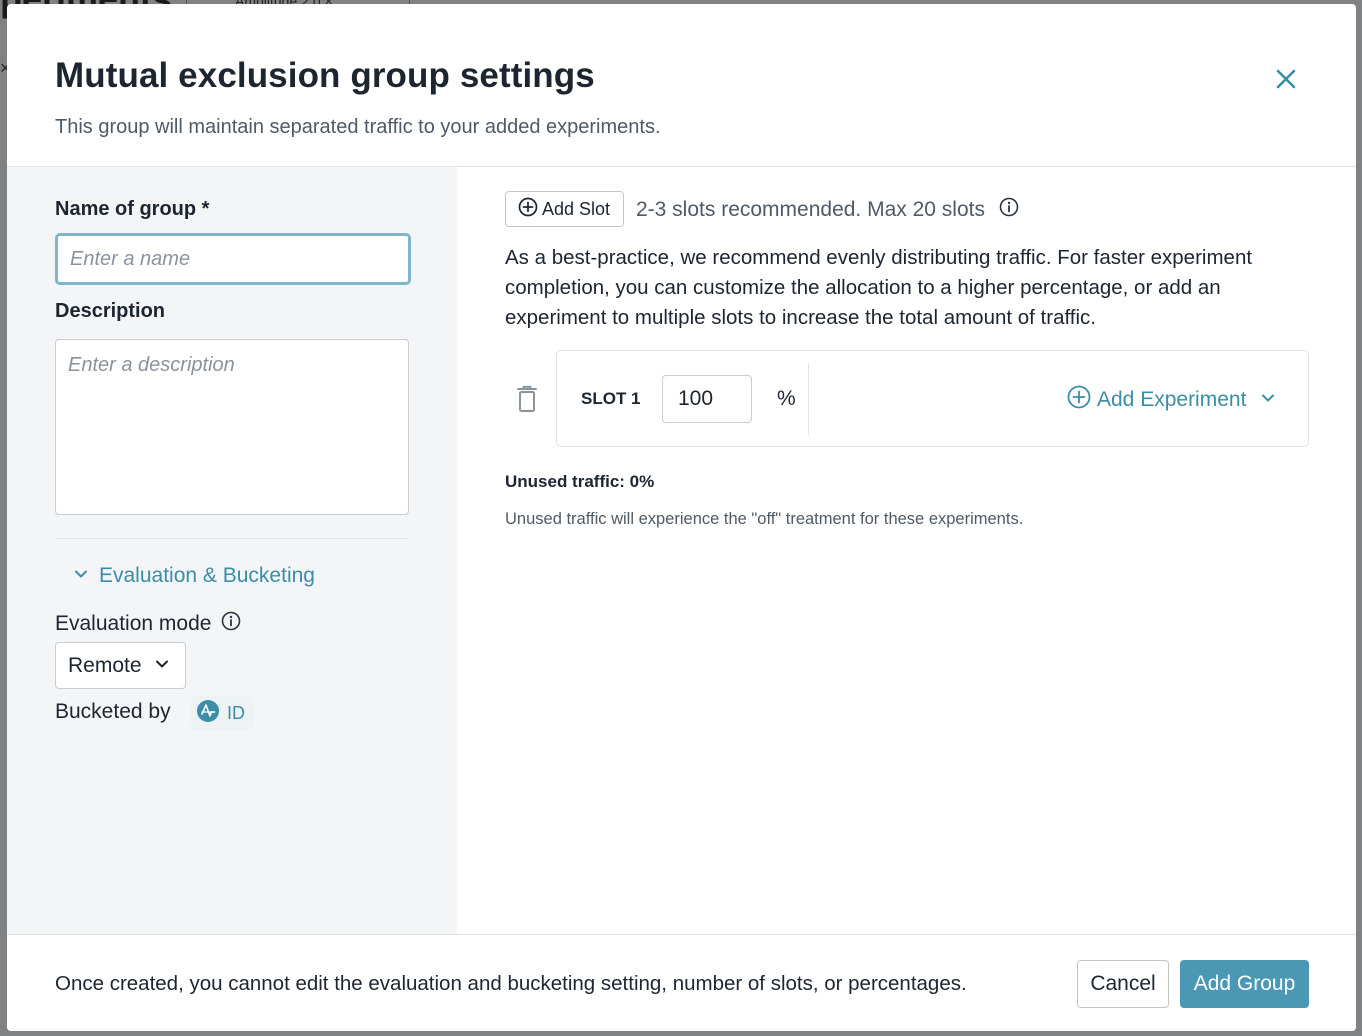 Image resolution: width=1362 pixels, height=1036 pixels. Describe the element at coordinates (786, 398) in the screenshot. I see `percent-sign: %` at that location.